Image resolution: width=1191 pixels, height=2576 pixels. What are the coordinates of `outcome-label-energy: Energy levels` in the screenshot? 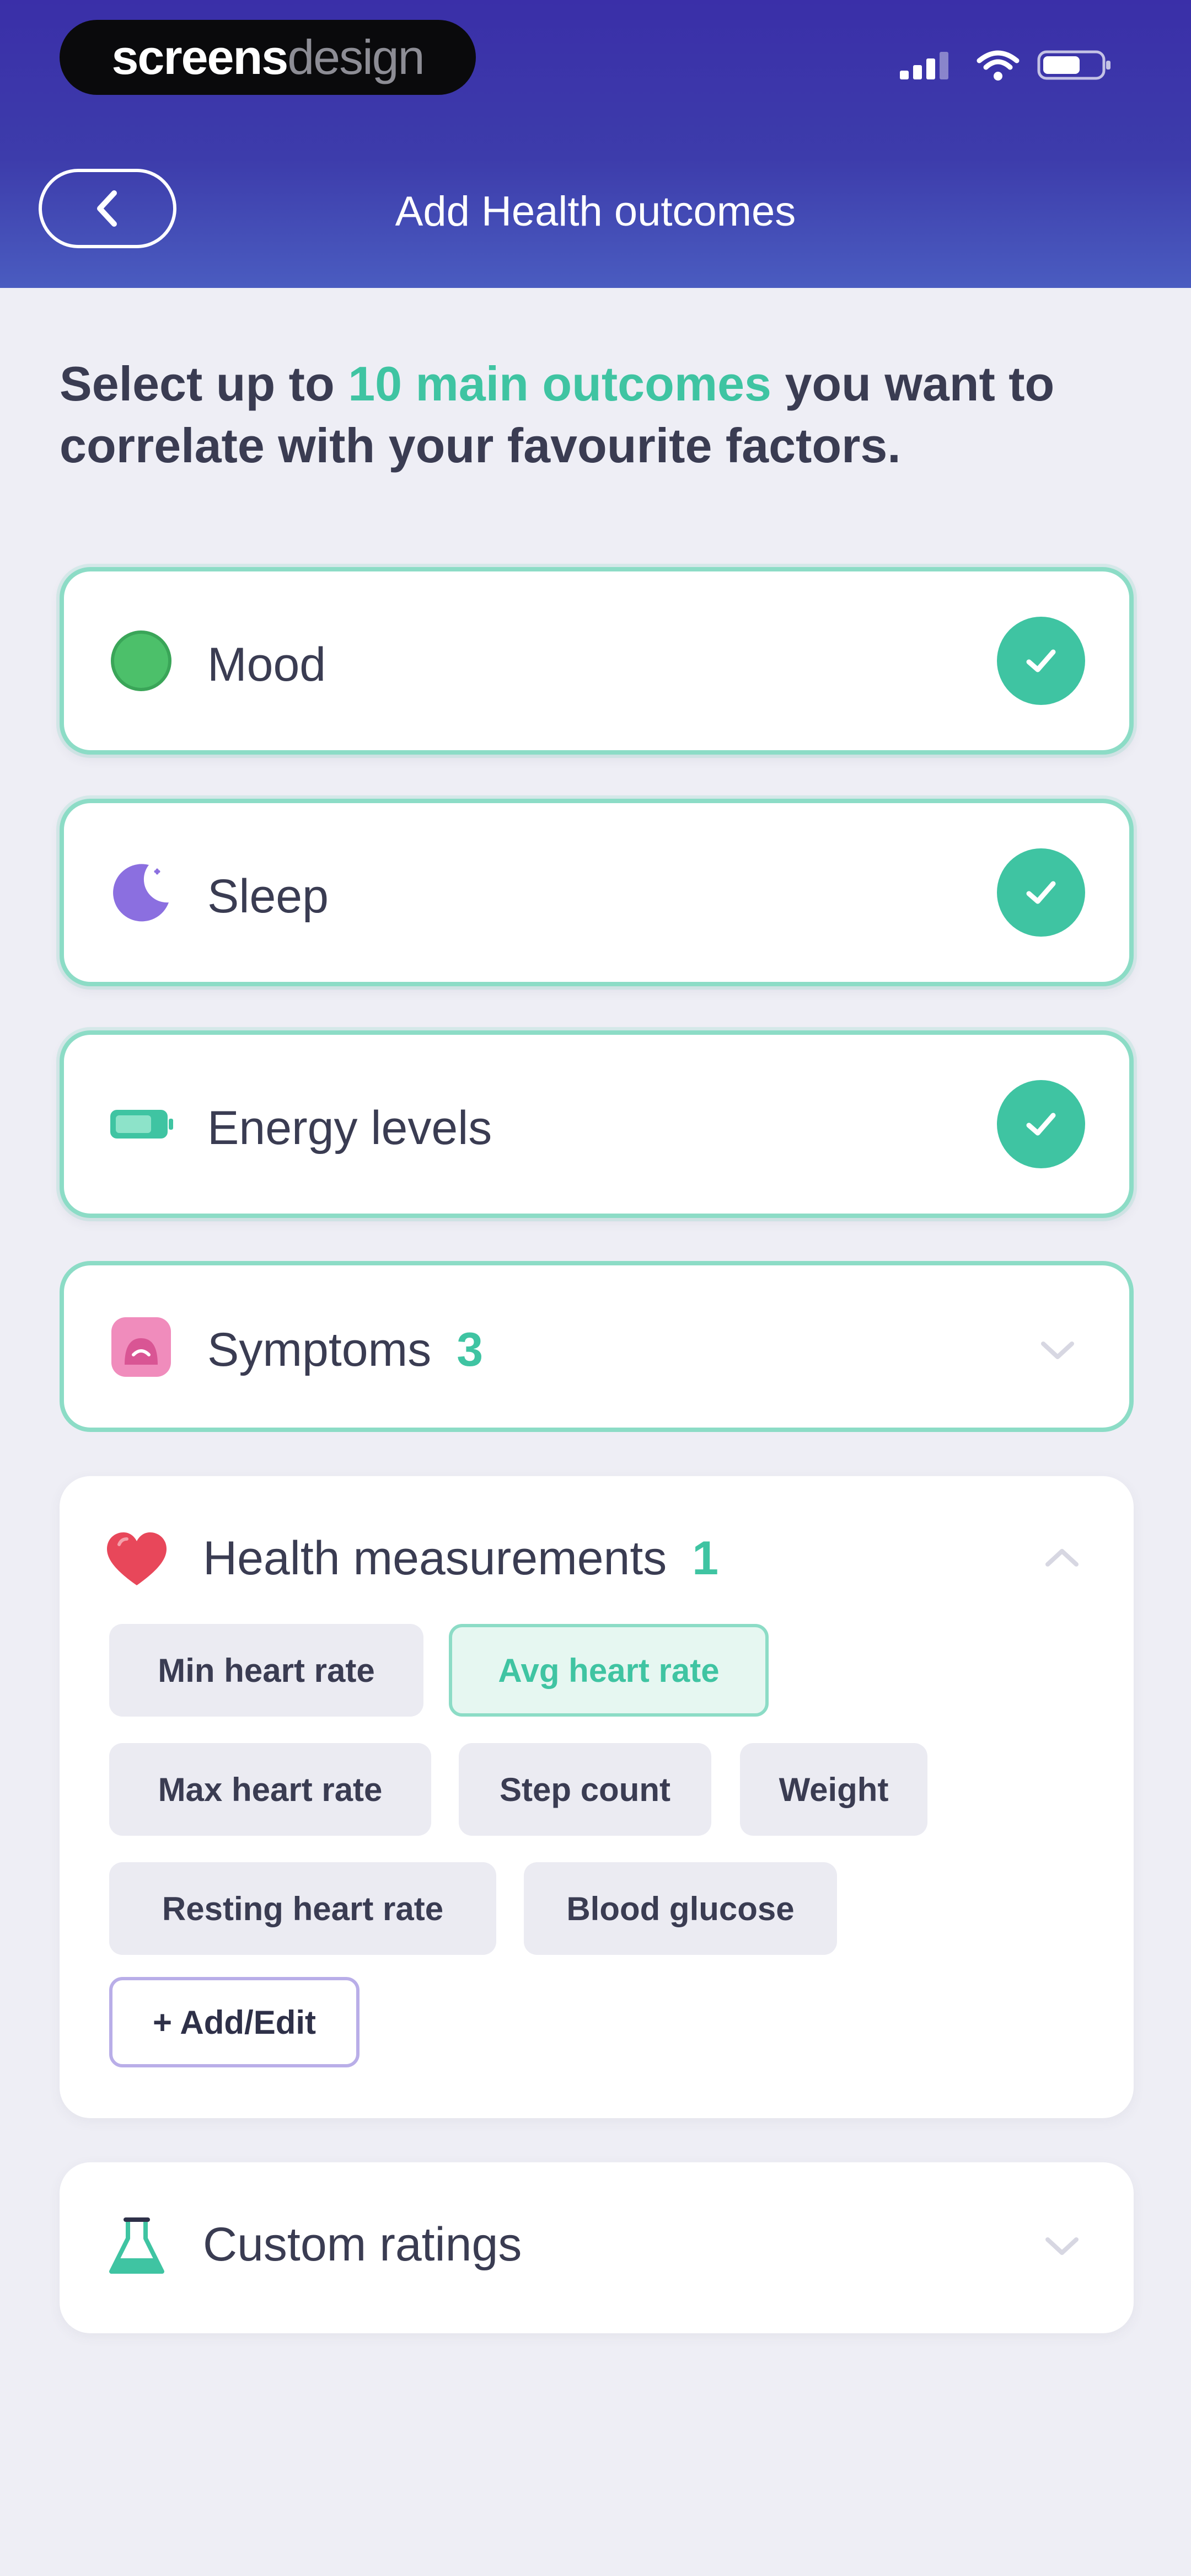 It's located at (350, 1128).